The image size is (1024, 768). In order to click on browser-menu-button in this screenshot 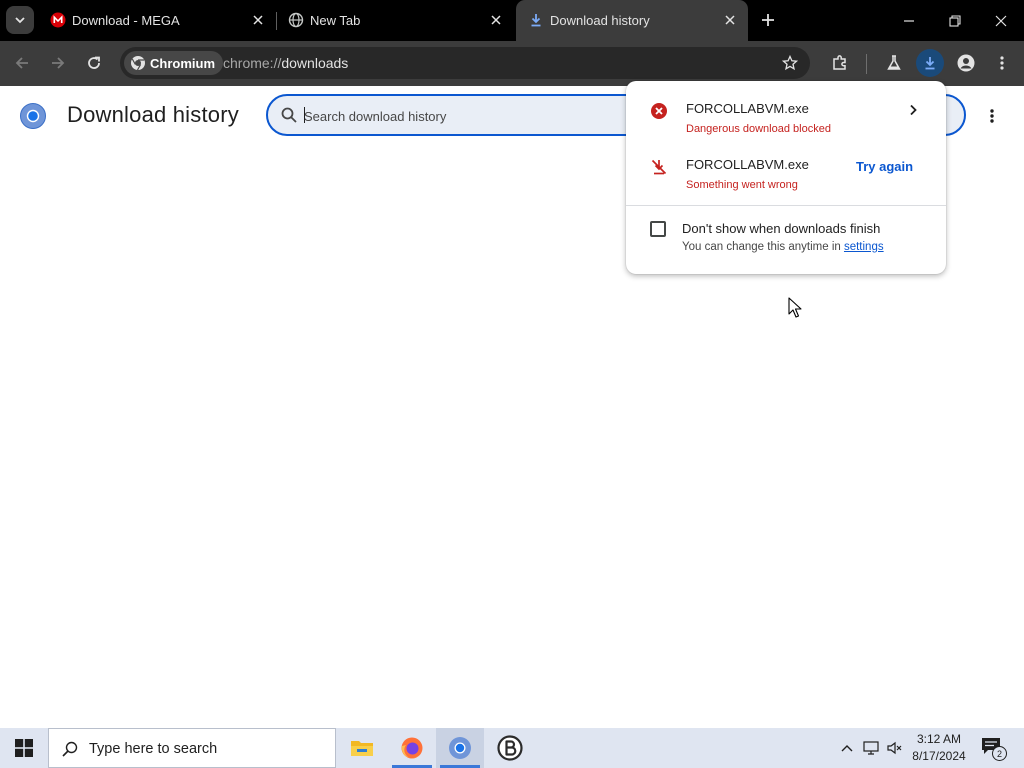, I will do `click(1002, 63)`.